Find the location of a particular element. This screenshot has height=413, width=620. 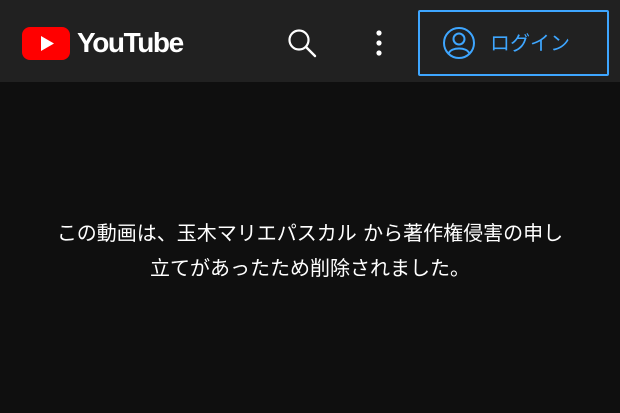

youtube-play-icon is located at coordinates (46, 43).